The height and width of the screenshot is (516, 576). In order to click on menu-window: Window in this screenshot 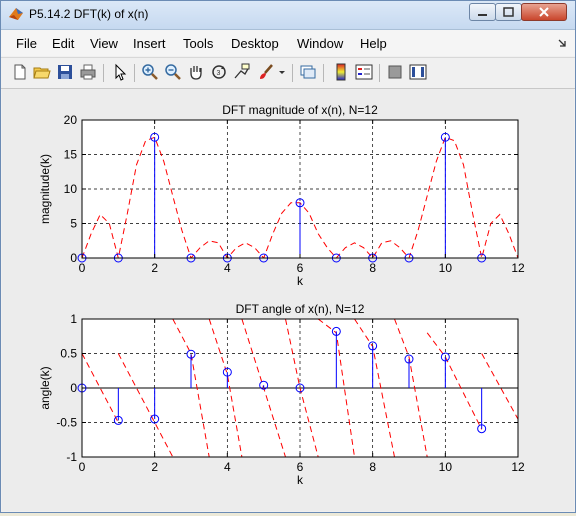, I will do `click(320, 43)`.